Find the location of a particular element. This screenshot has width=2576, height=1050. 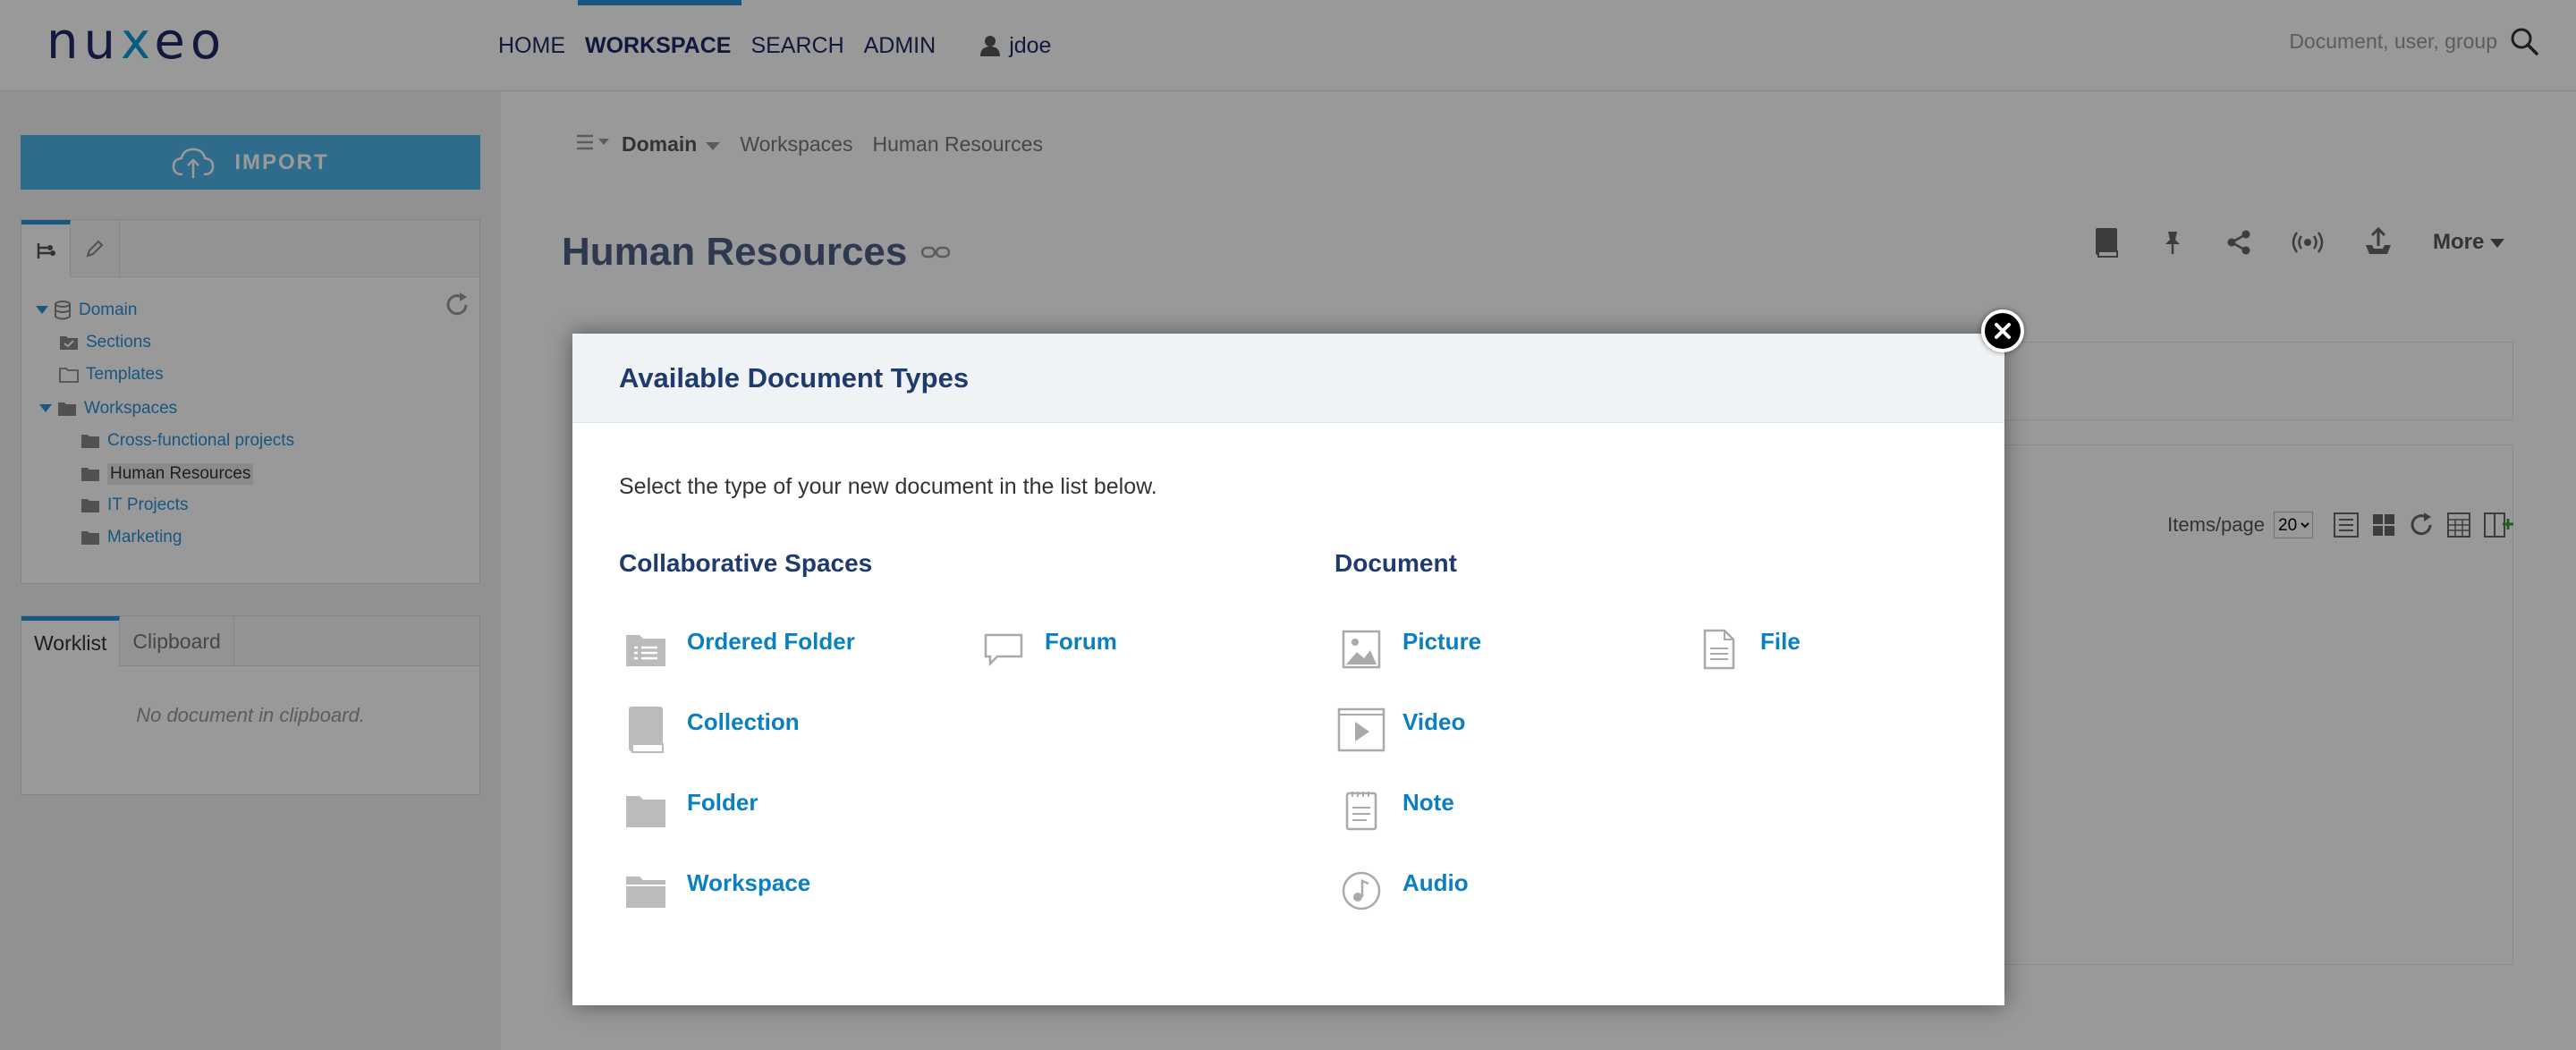

doc-type-forum: Forum is located at coordinates (1047, 649).